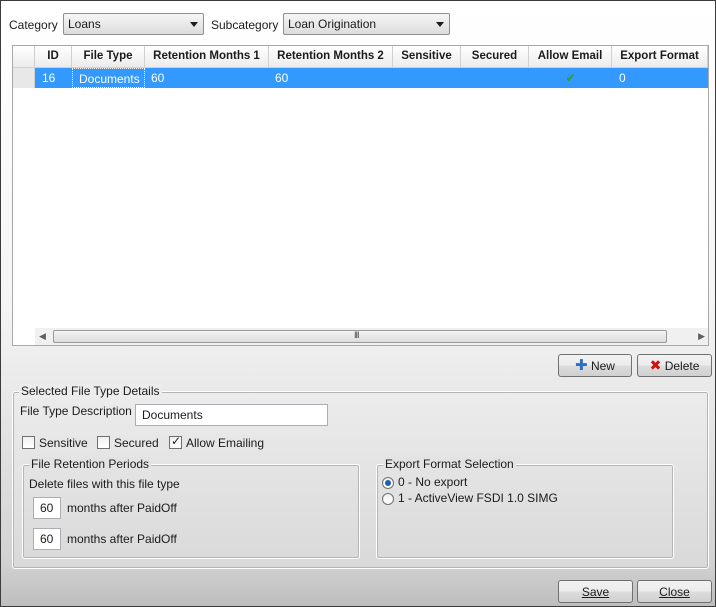 This screenshot has height=607, width=716. I want to click on cell-secured, so click(495, 78).